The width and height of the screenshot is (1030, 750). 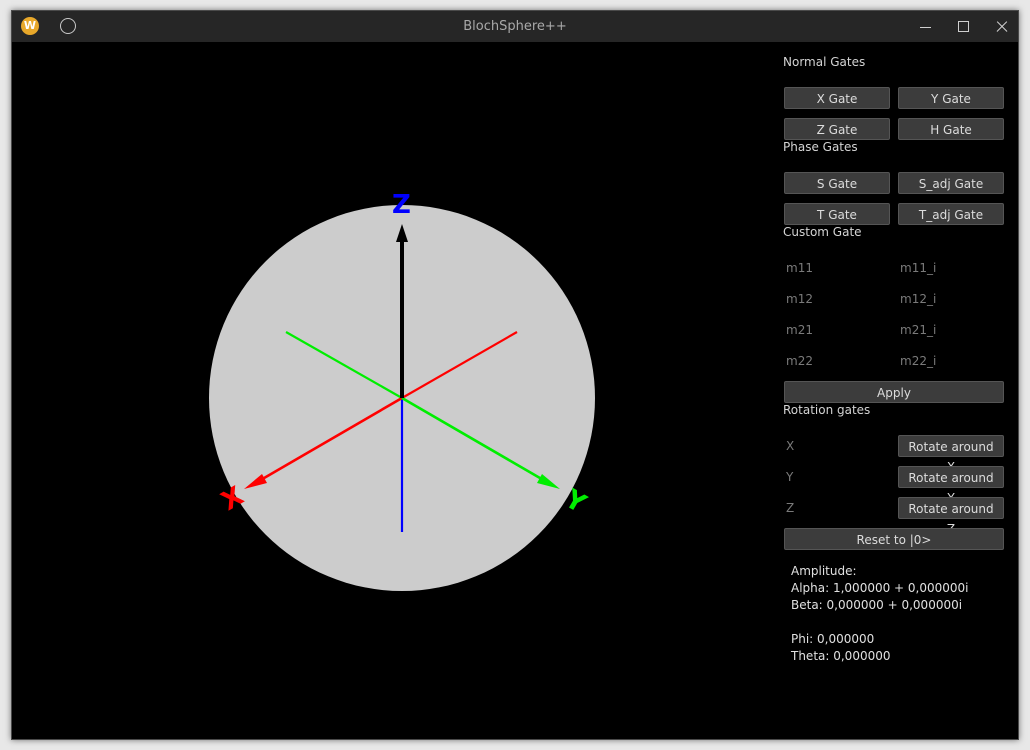 What do you see at coordinates (822, 232) in the screenshot?
I see `custom-gate-label: Custom Gate` at bounding box center [822, 232].